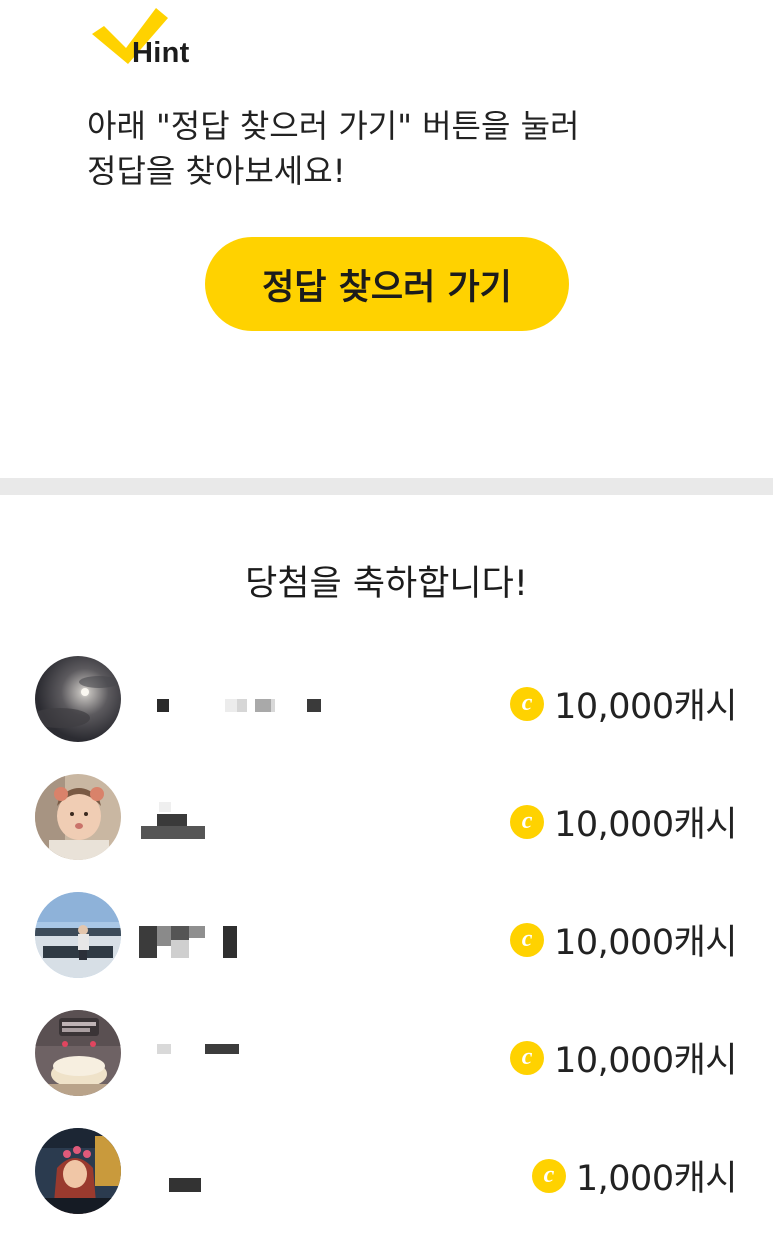  I want to click on person-outdoor-lake-photo, so click(78, 935).